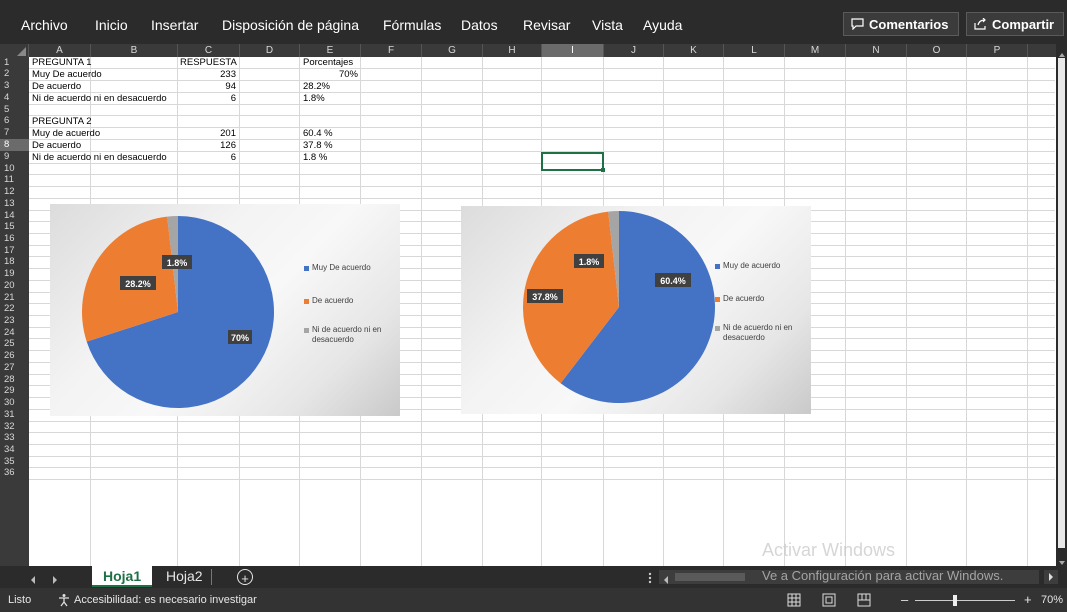 The height and width of the screenshot is (612, 1067). What do you see at coordinates (99, 98) in the screenshot?
I see `cell-a4: Ni de acuerdo ni en desacuerdo` at bounding box center [99, 98].